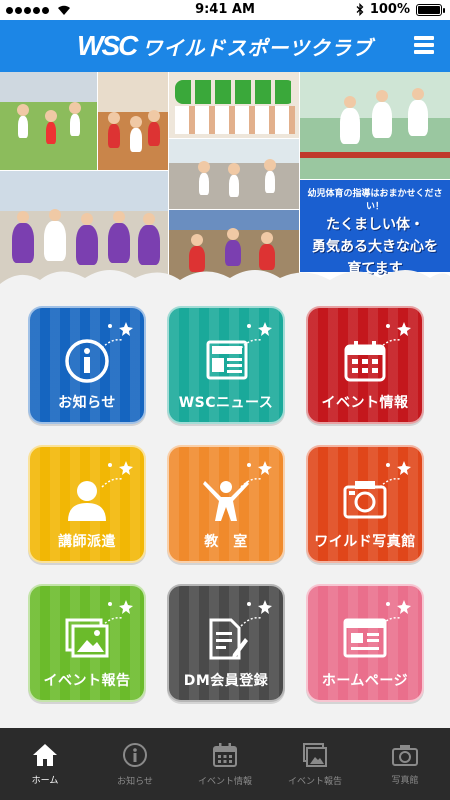 The height and width of the screenshot is (800, 450). Describe the element at coordinates (226, 681) in the screenshot. I see `tile-label: DM会員登録` at that location.